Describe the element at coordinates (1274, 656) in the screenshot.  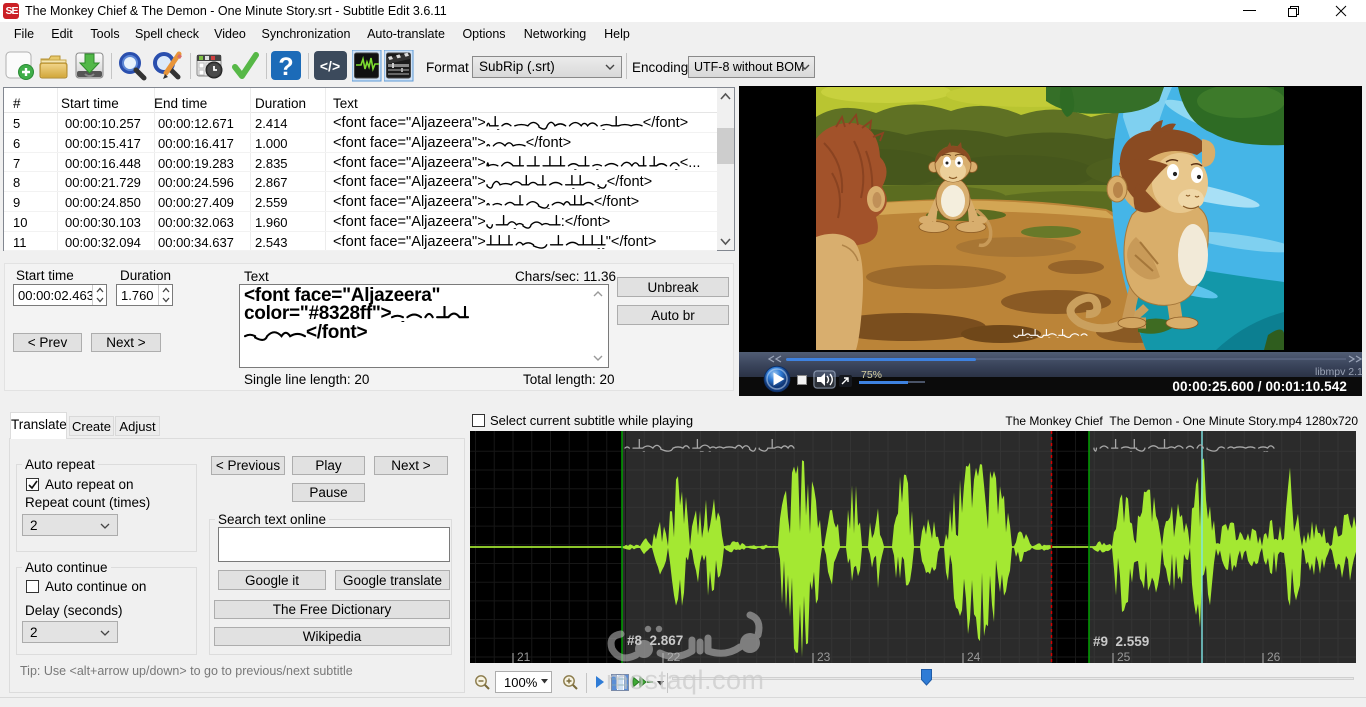
I see `svg-text: 26` at that location.